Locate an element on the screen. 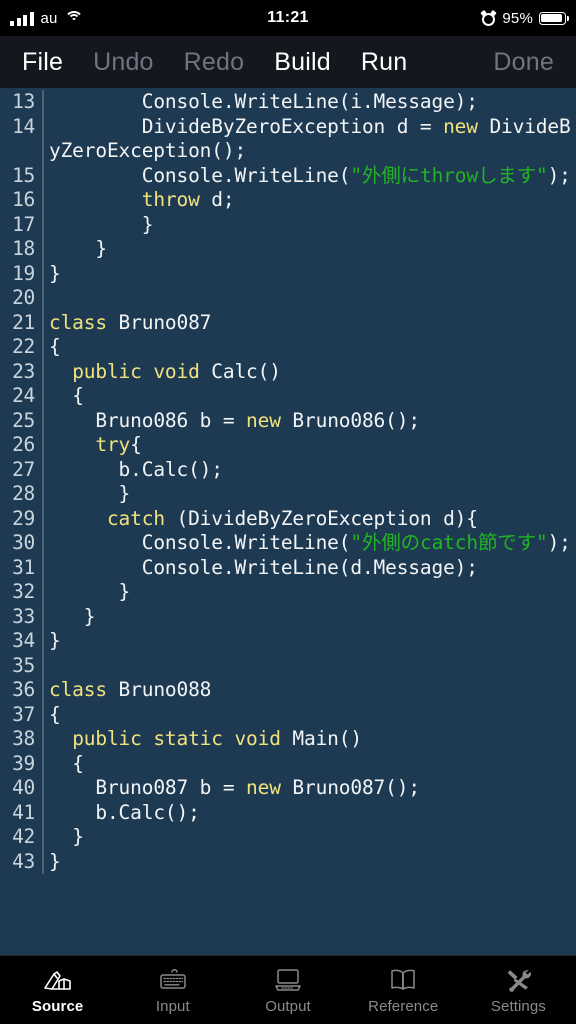 Image resolution: width=576 pixels, height=1024 pixels. code-line: 31 Console.WriteLine(d.Message); is located at coordinates (288, 568).